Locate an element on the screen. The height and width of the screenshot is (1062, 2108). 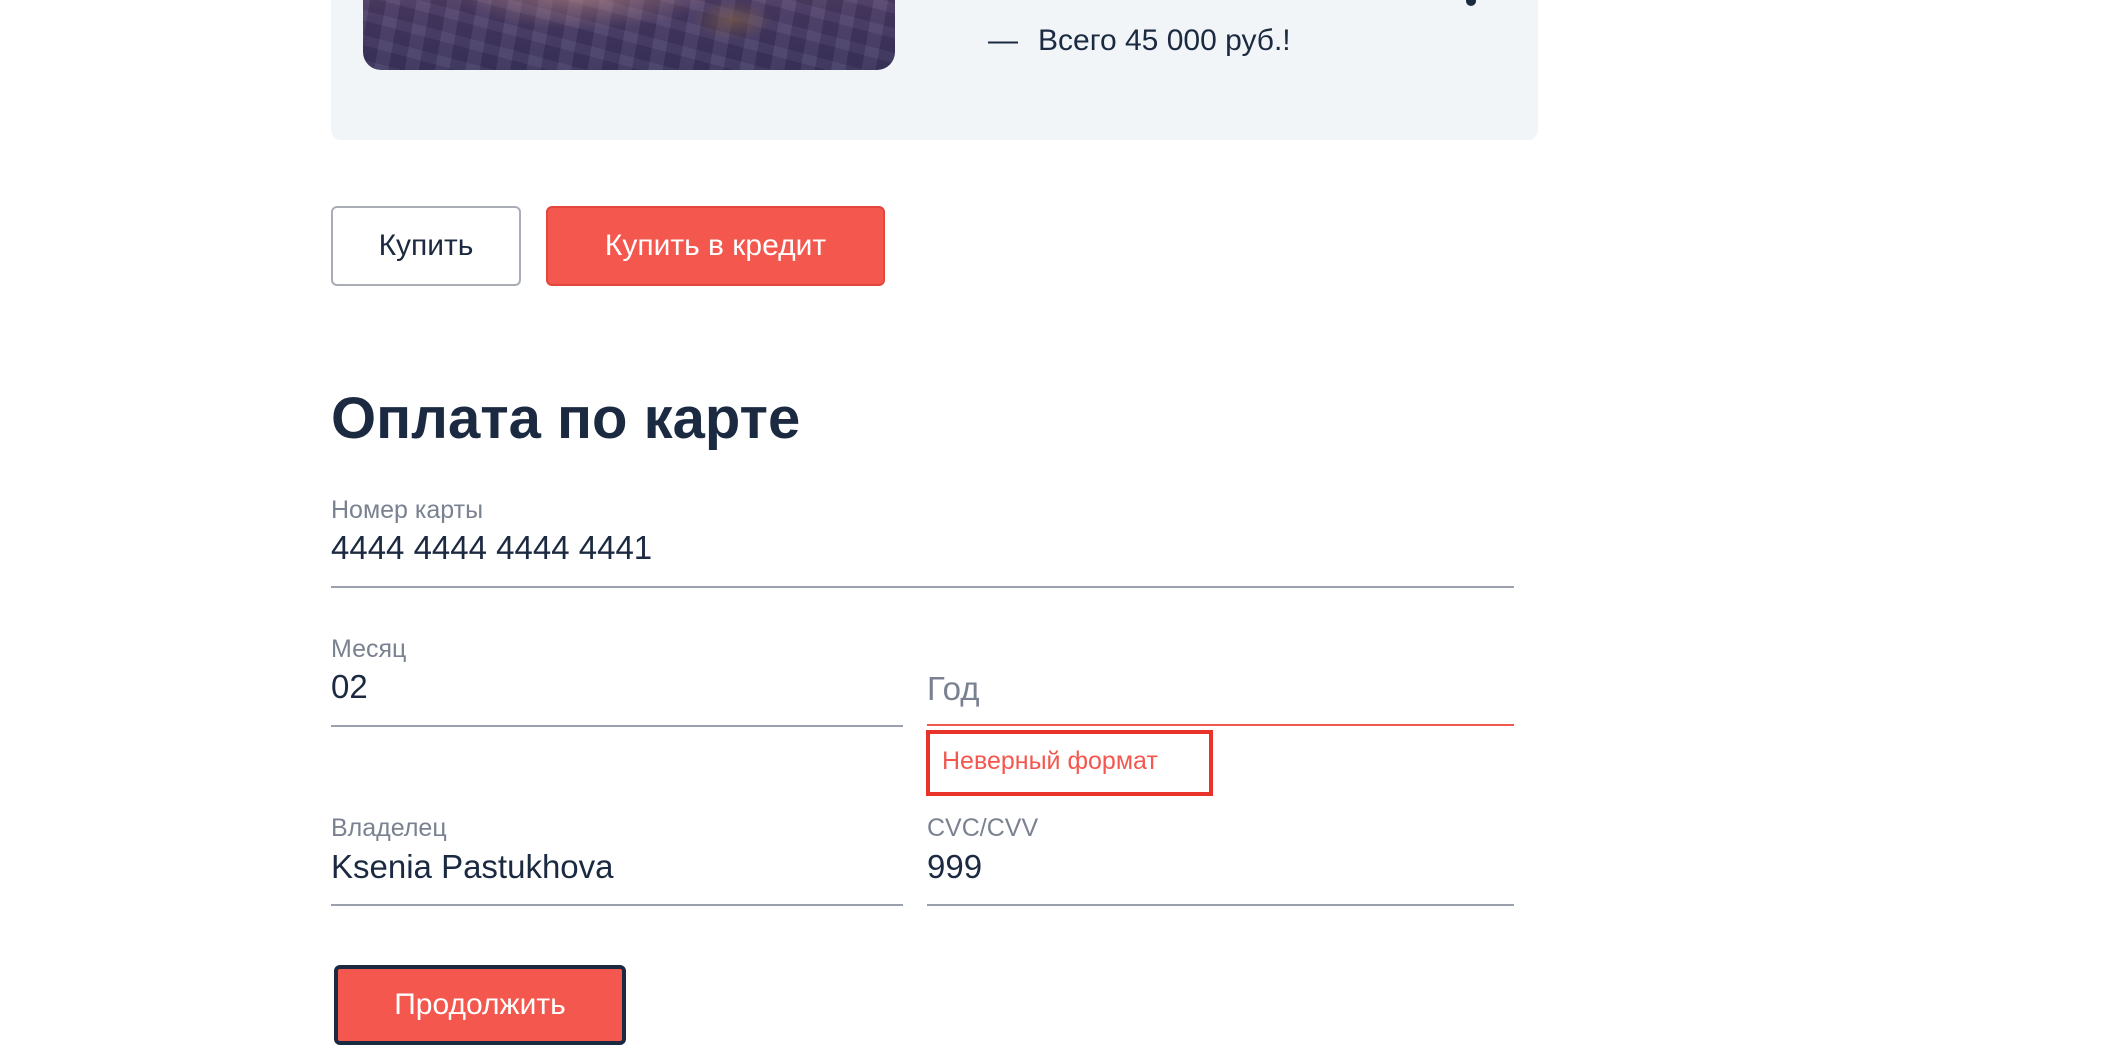
cvc-label: CVC/CVV is located at coordinates (983, 828).